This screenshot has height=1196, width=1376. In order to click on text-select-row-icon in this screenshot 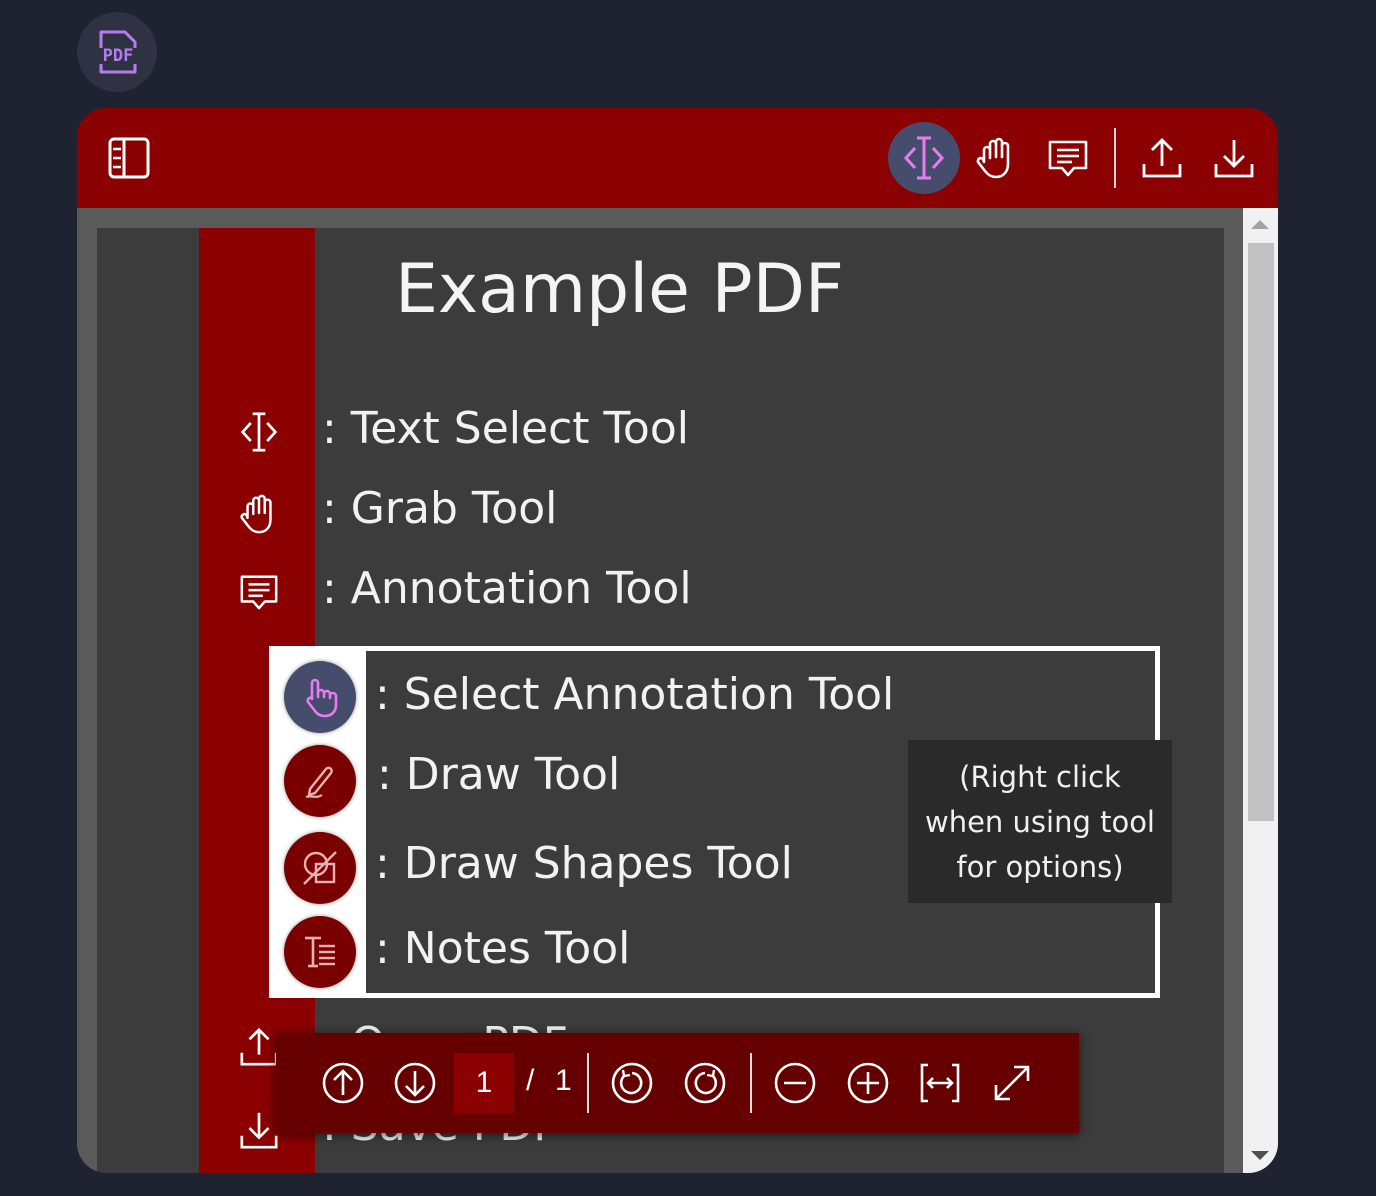, I will do `click(259, 432)`.